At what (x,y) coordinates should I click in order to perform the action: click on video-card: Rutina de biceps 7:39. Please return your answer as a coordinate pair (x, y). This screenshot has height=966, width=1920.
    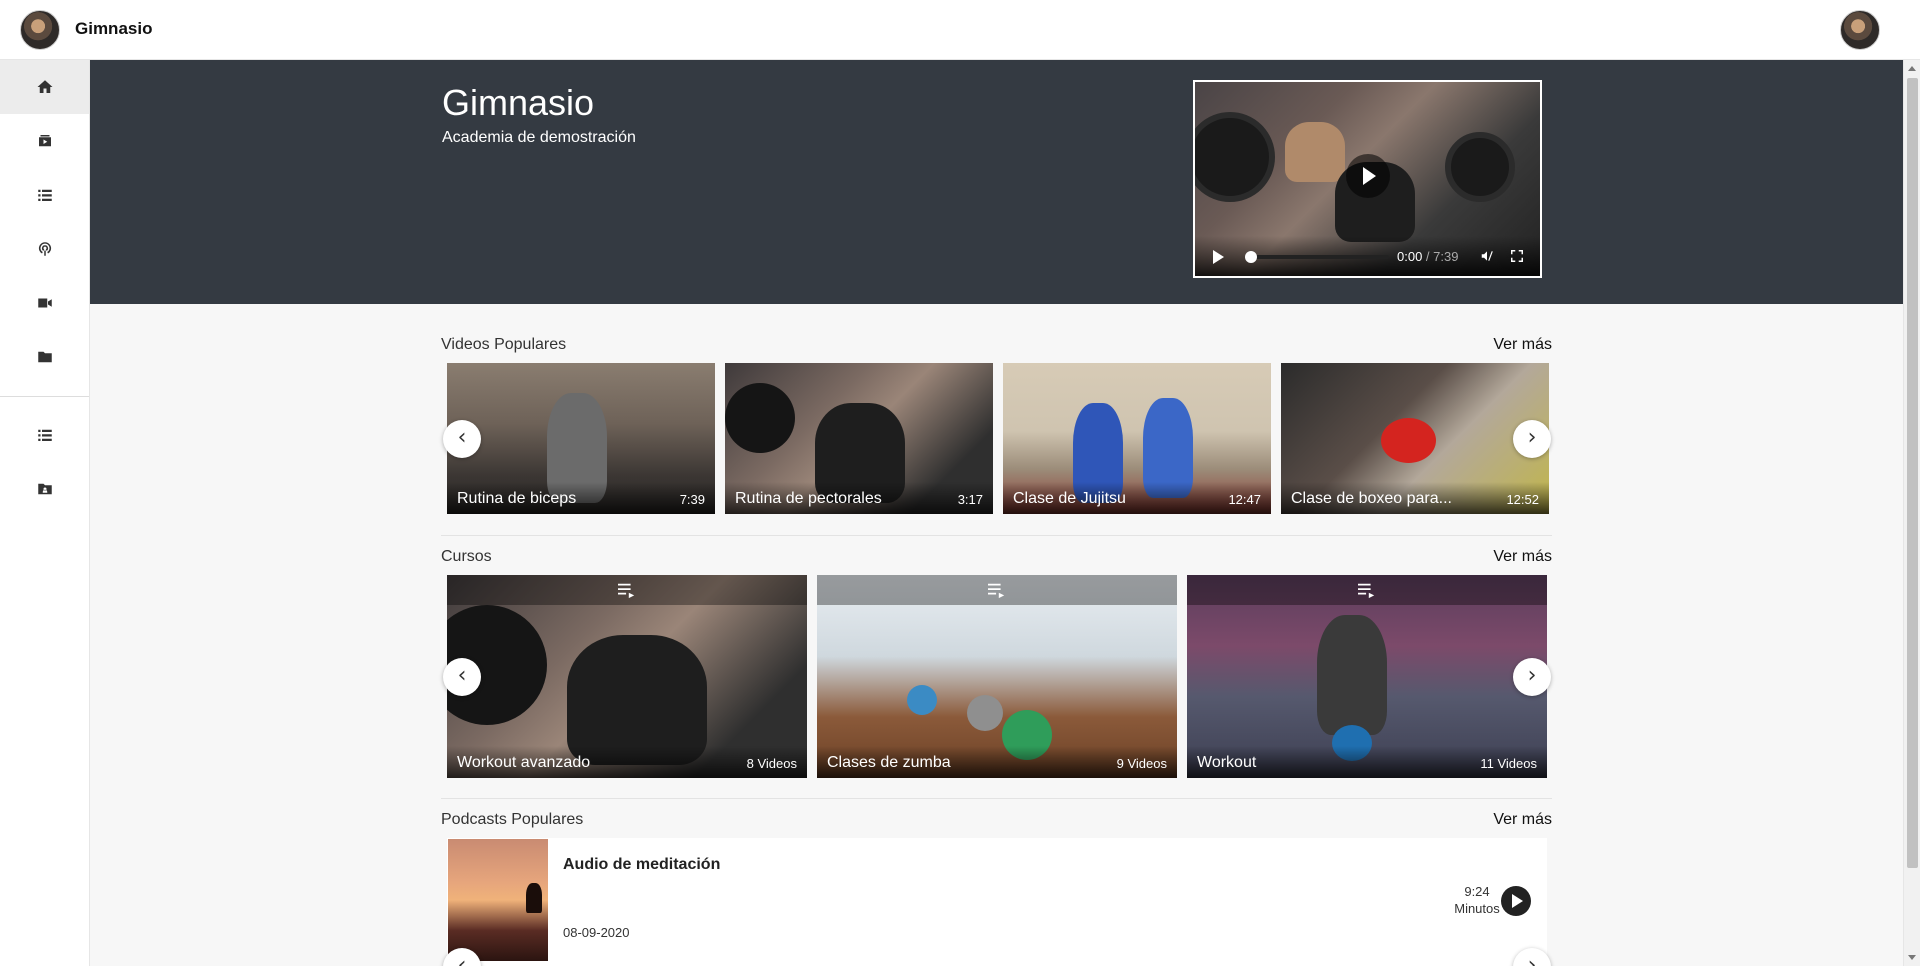
    Looking at the image, I should click on (581, 438).